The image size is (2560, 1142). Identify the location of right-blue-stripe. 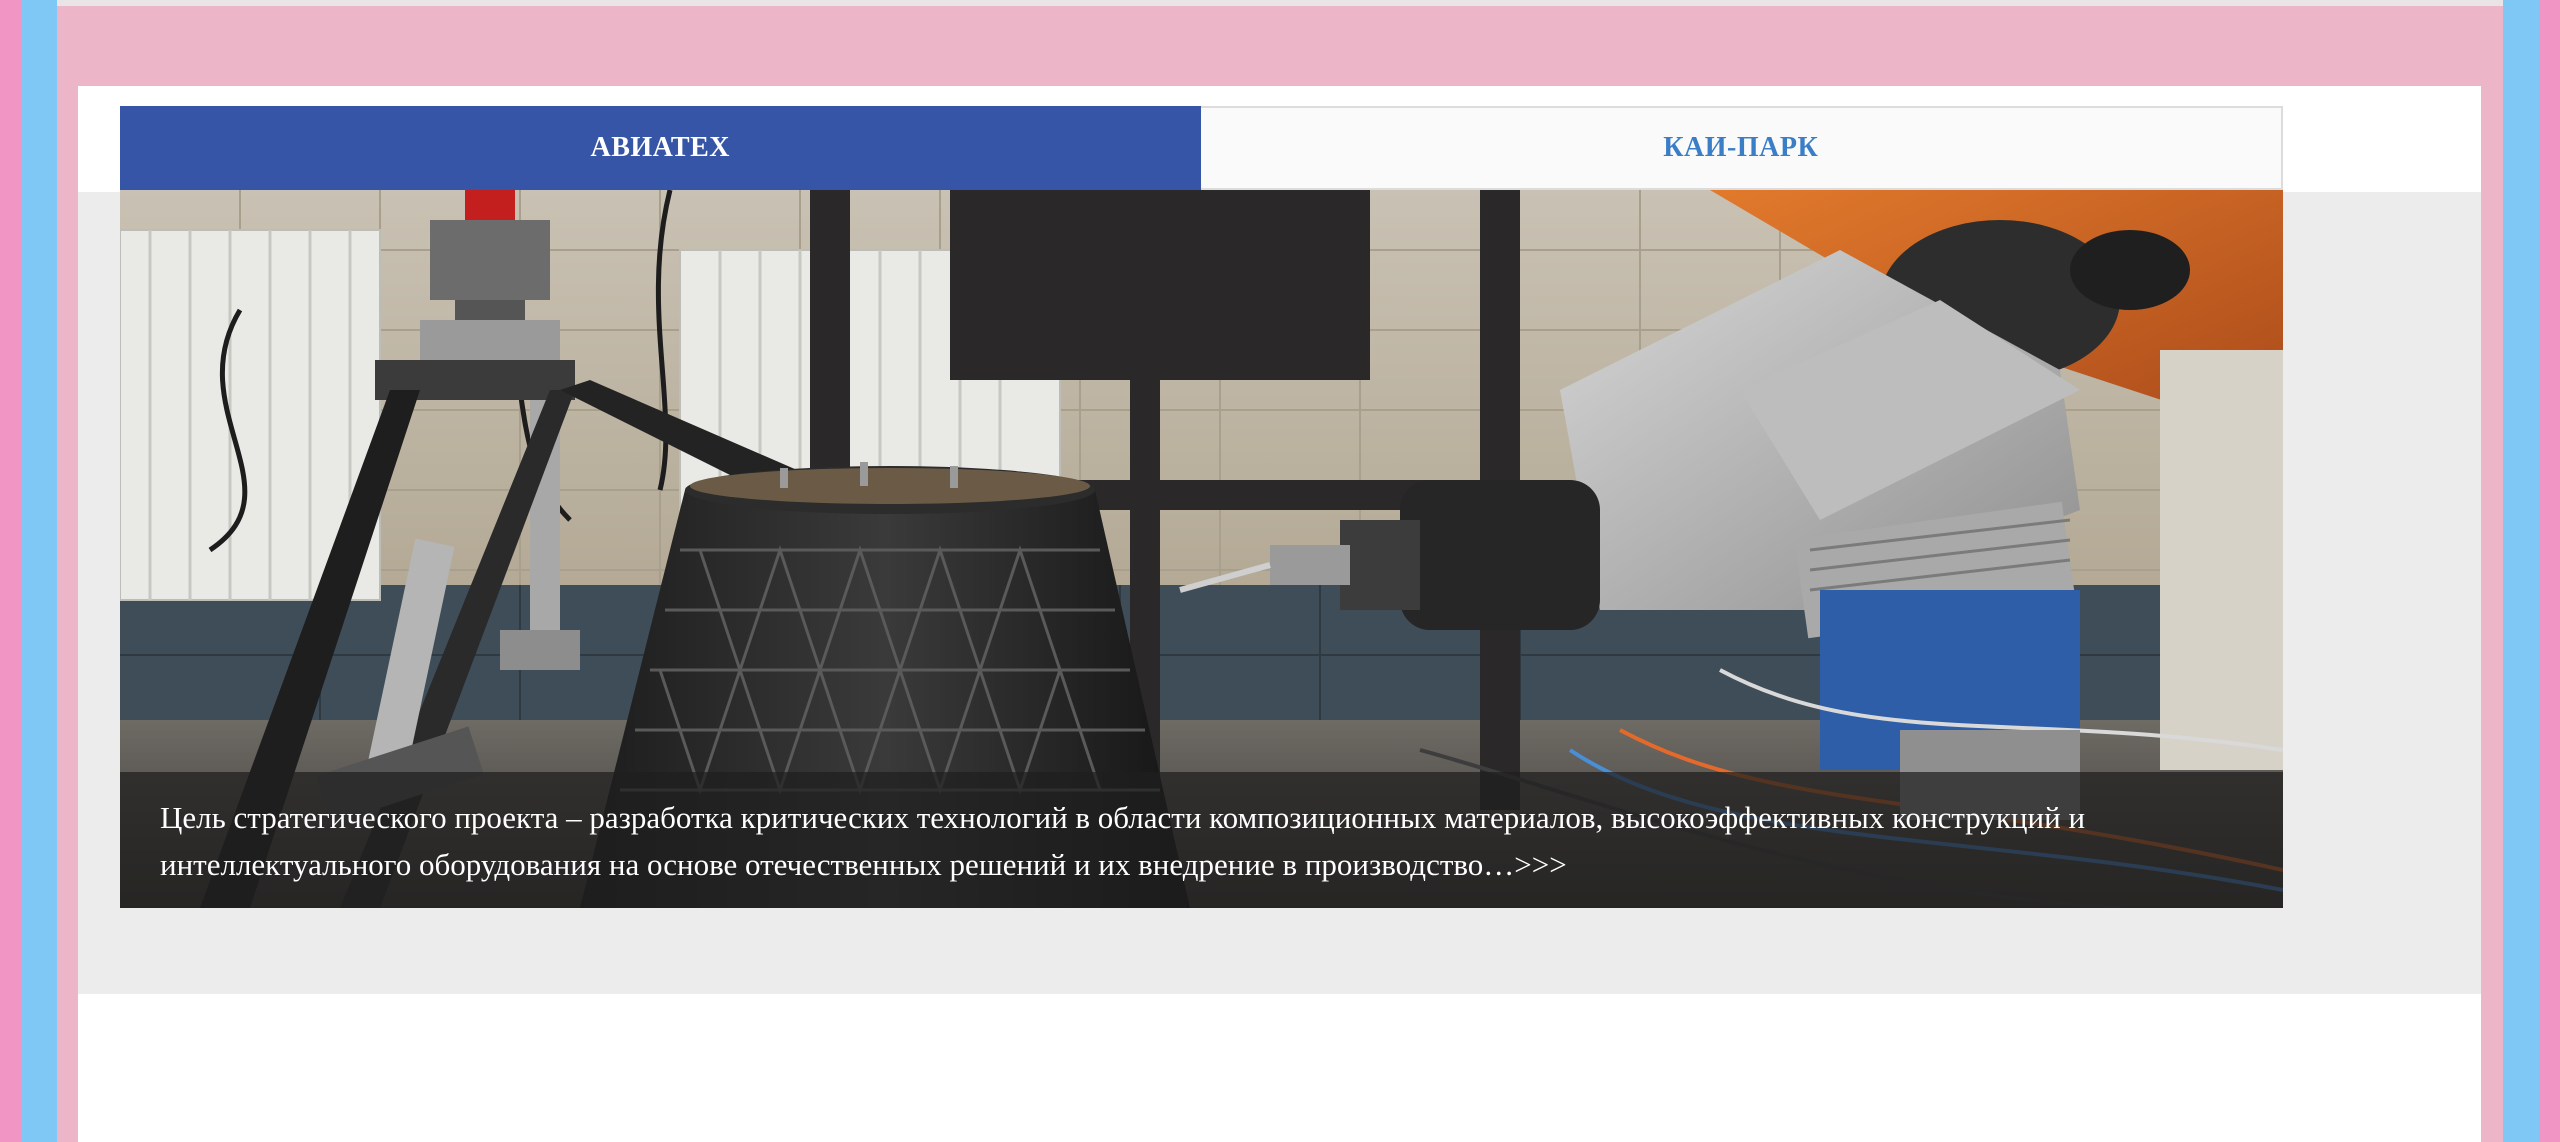
(2521, 571).